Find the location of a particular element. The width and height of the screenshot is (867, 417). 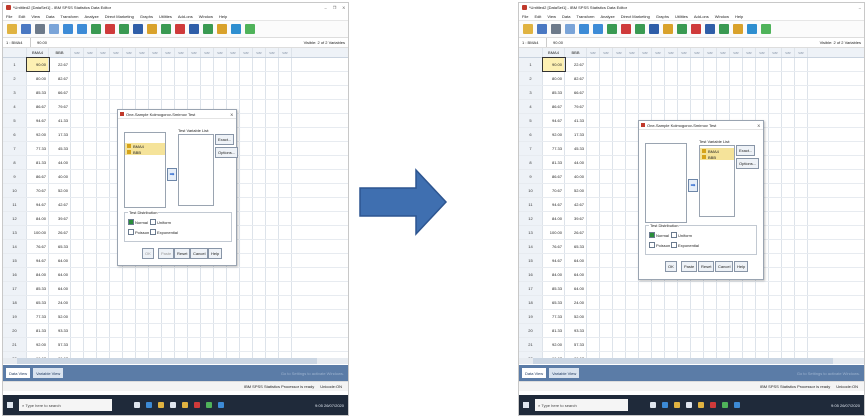

taskbar-search-input: ⌕ Type here to search is located at coordinates (65, 405).